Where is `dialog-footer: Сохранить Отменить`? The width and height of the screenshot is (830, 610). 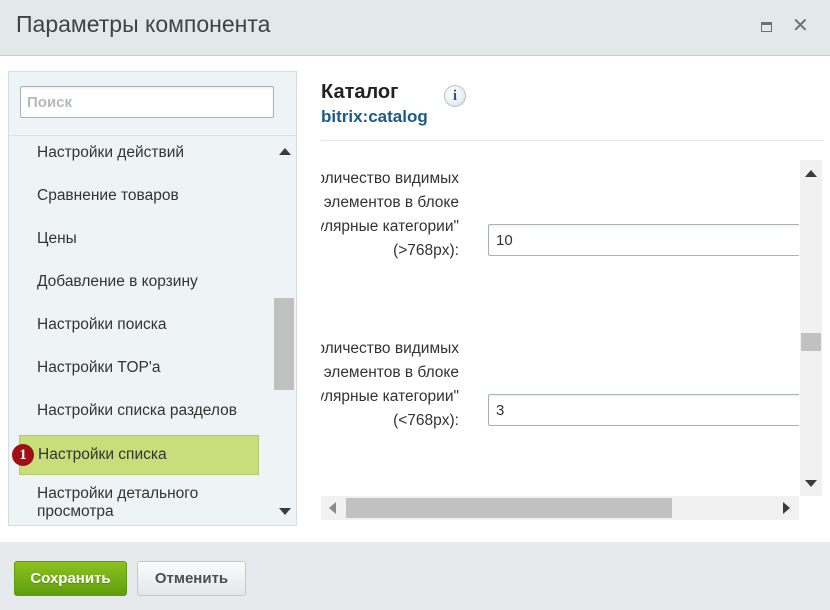 dialog-footer: Сохранить Отменить is located at coordinates (415, 576).